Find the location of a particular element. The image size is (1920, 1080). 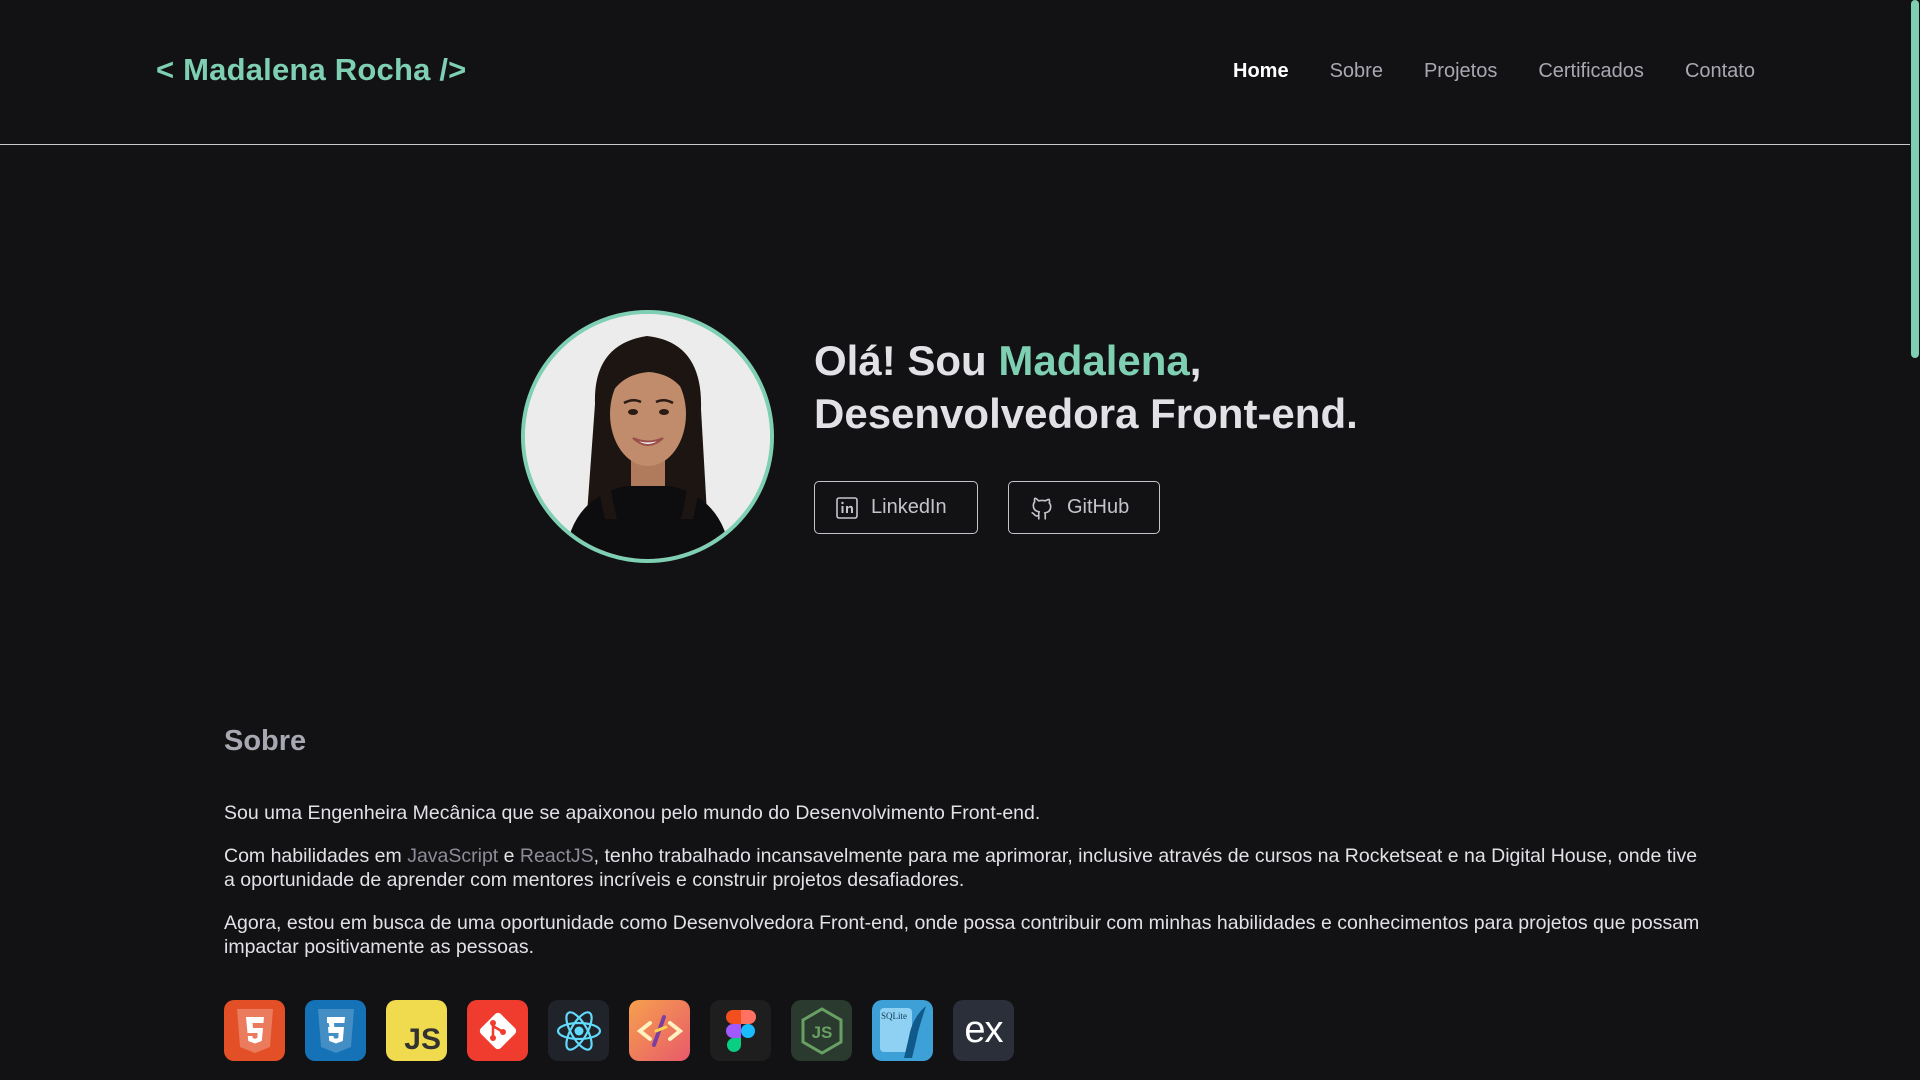

css3-icon is located at coordinates (335, 1030).